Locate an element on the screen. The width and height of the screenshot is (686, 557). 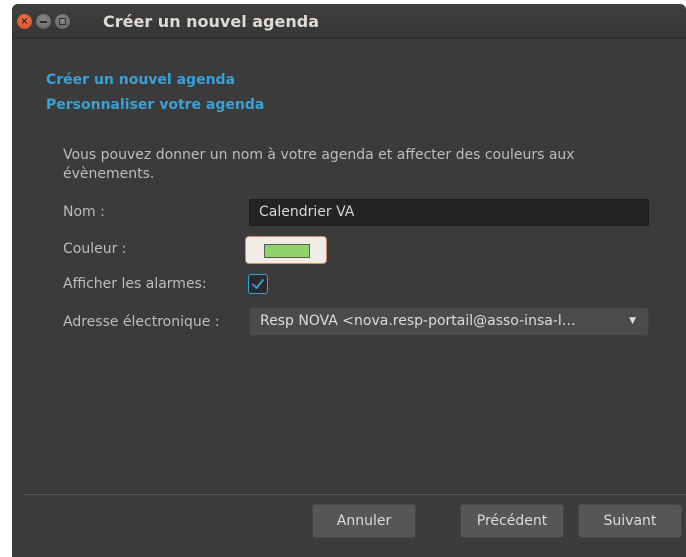
show-alarms-checkbox is located at coordinates (258, 284).